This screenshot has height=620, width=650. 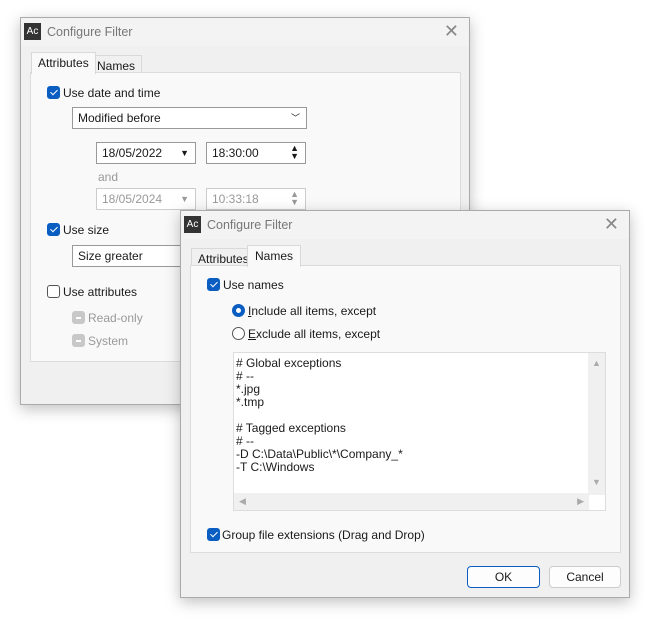 I want to click on date-mode-dropdown: Modified before ﹀, so click(x=189, y=118).